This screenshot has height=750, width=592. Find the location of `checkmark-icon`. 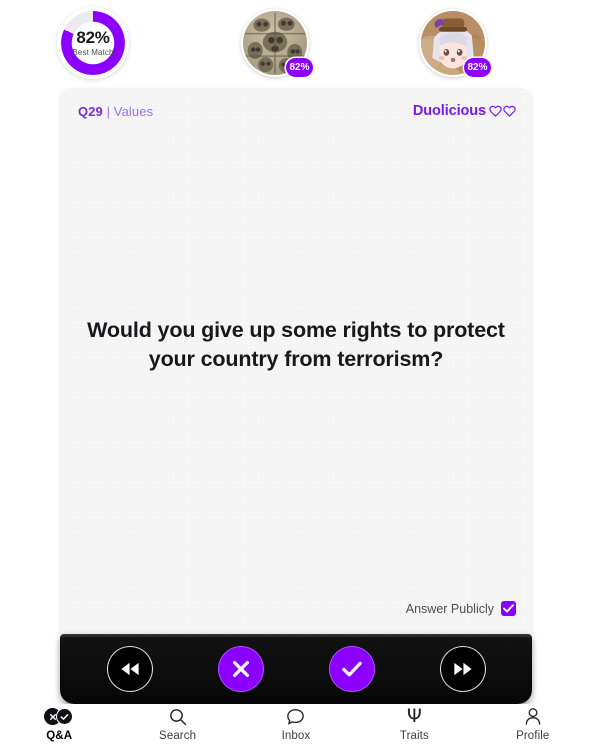

checkmark-icon is located at coordinates (352, 669).